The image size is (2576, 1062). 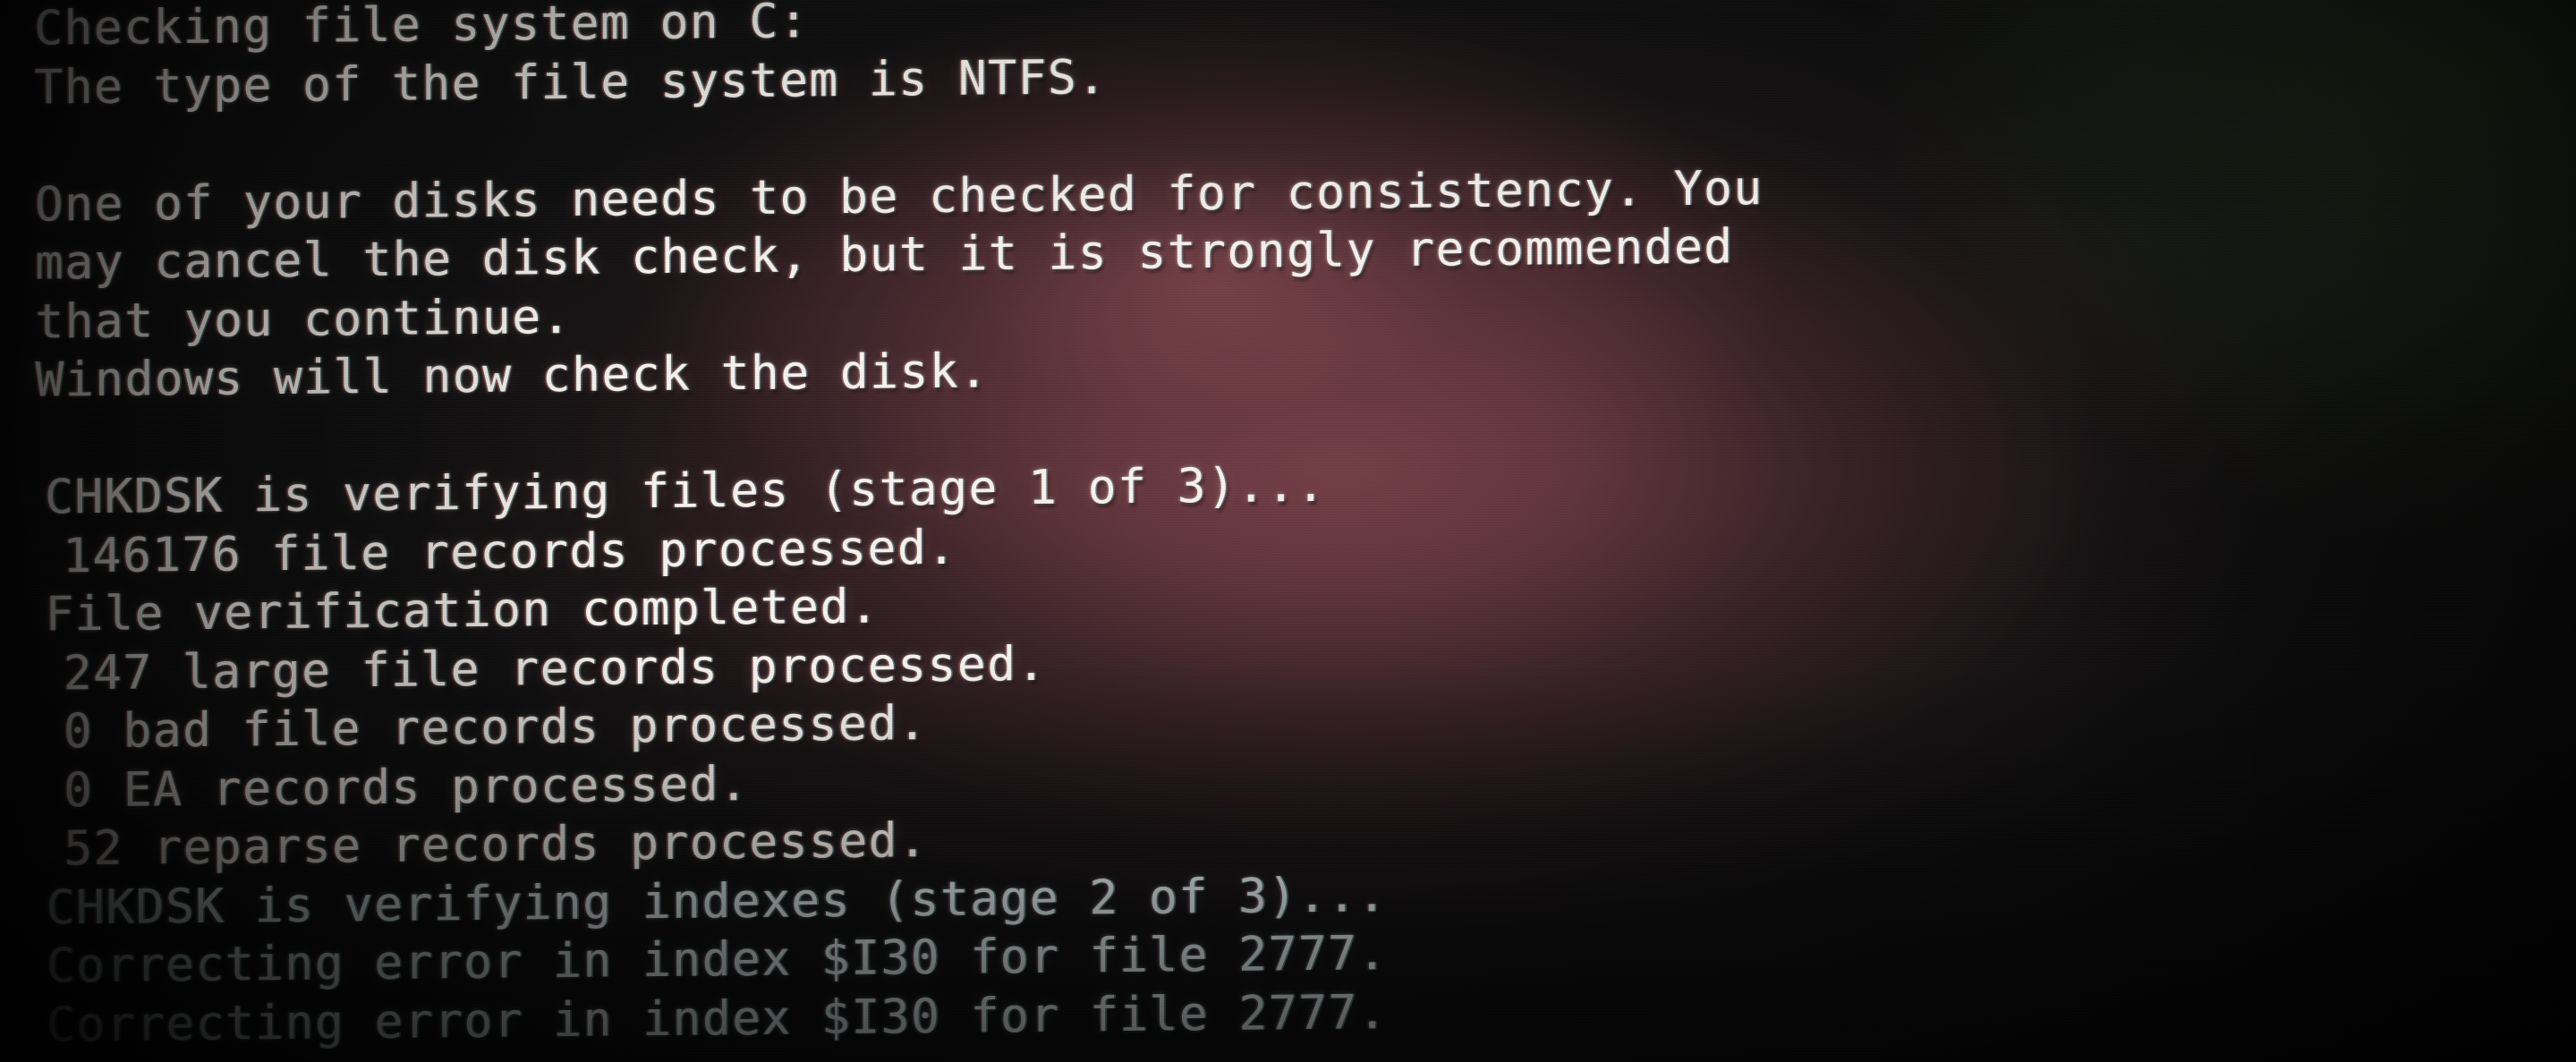 What do you see at coordinates (555, 668) in the screenshot?
I see `console-line: 247 large file records processed.` at bounding box center [555, 668].